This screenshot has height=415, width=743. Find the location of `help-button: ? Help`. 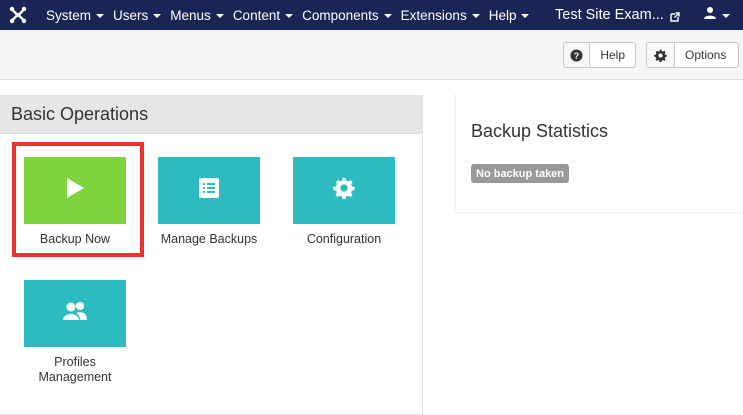

help-button: ? Help is located at coordinates (599, 55).